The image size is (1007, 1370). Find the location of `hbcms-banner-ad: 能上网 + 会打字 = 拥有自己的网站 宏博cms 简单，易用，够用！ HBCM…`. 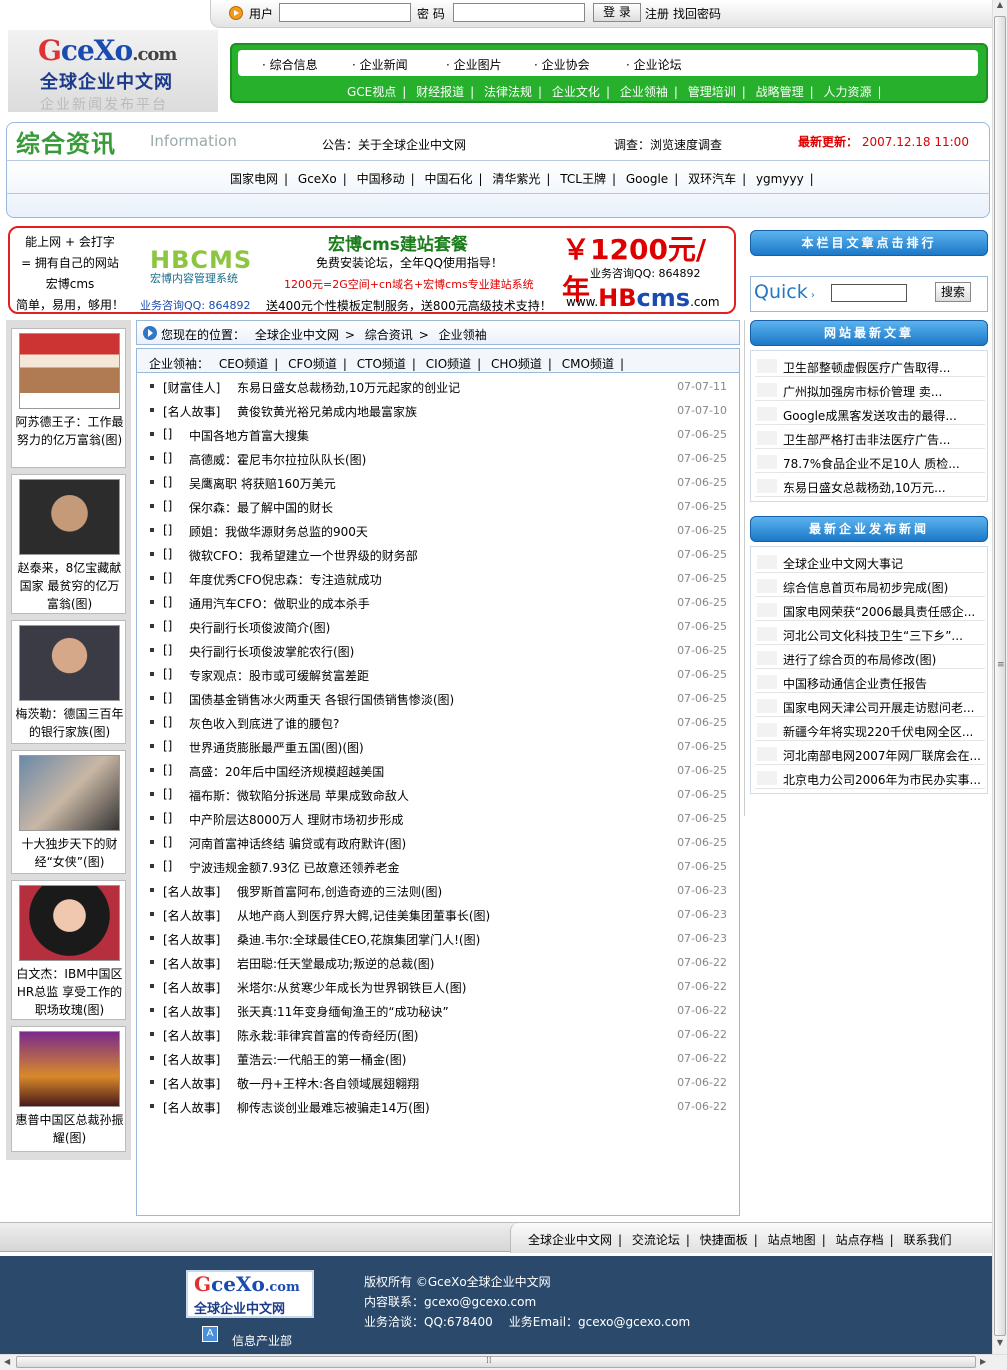

hbcms-banner-ad: 能上网 + 会打字 = 拥有自己的网站 宏博cms 简单，易用，够用！ HBCM… is located at coordinates (372, 270).